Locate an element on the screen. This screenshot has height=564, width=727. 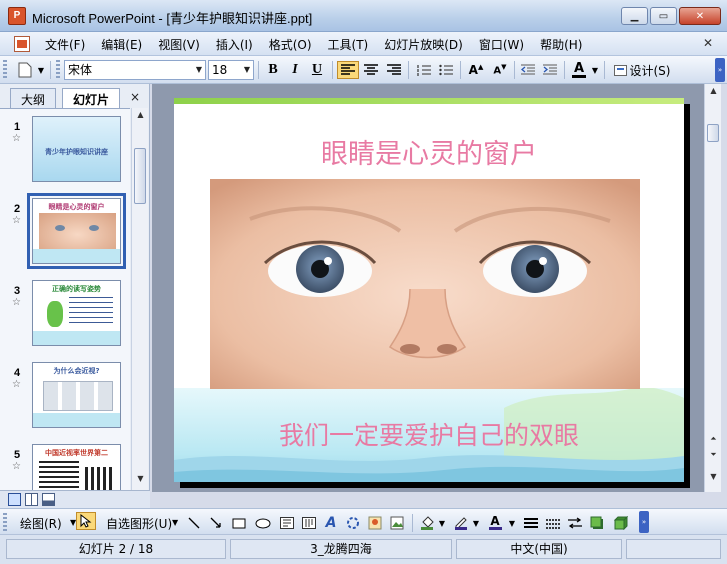
align-center-icon is located at coordinates (371, 69).